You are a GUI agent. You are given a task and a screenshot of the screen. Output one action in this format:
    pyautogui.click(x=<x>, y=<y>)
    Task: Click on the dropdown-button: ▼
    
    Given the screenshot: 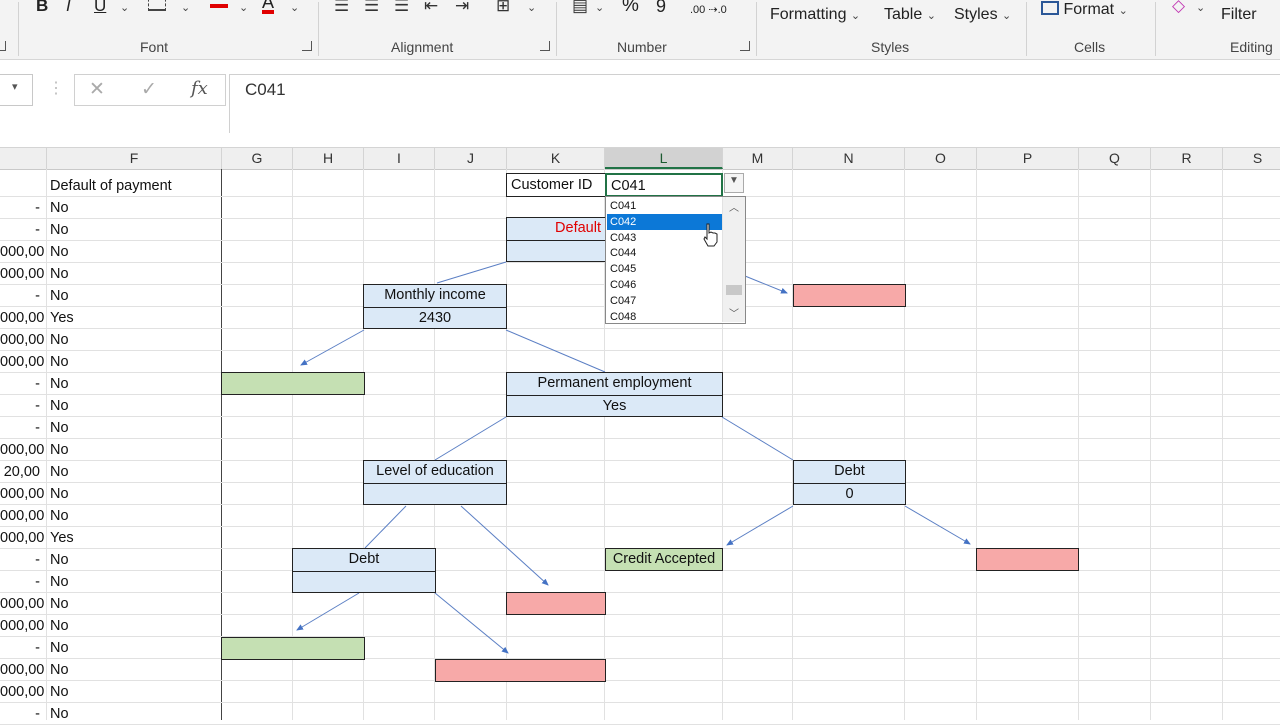 What is the action you would take?
    pyautogui.click(x=734, y=183)
    